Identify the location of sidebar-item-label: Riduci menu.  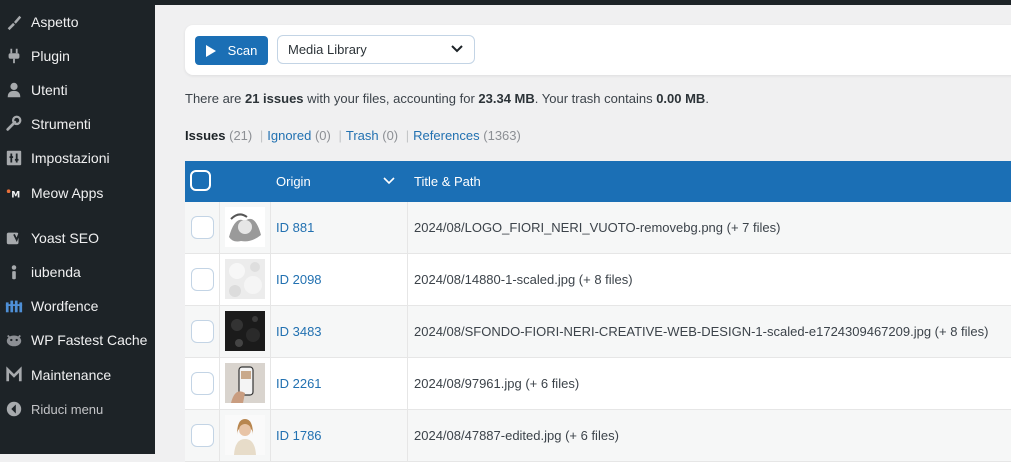
(67, 409).